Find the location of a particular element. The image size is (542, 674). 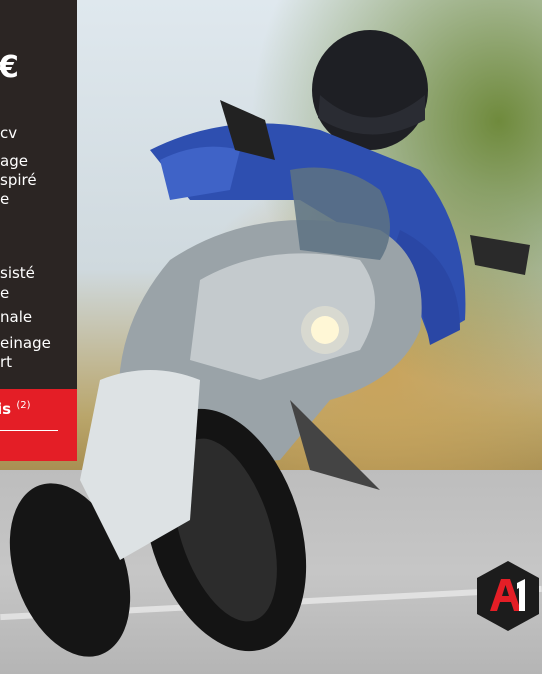

feature-line: spiré is located at coordinates (18, 180).